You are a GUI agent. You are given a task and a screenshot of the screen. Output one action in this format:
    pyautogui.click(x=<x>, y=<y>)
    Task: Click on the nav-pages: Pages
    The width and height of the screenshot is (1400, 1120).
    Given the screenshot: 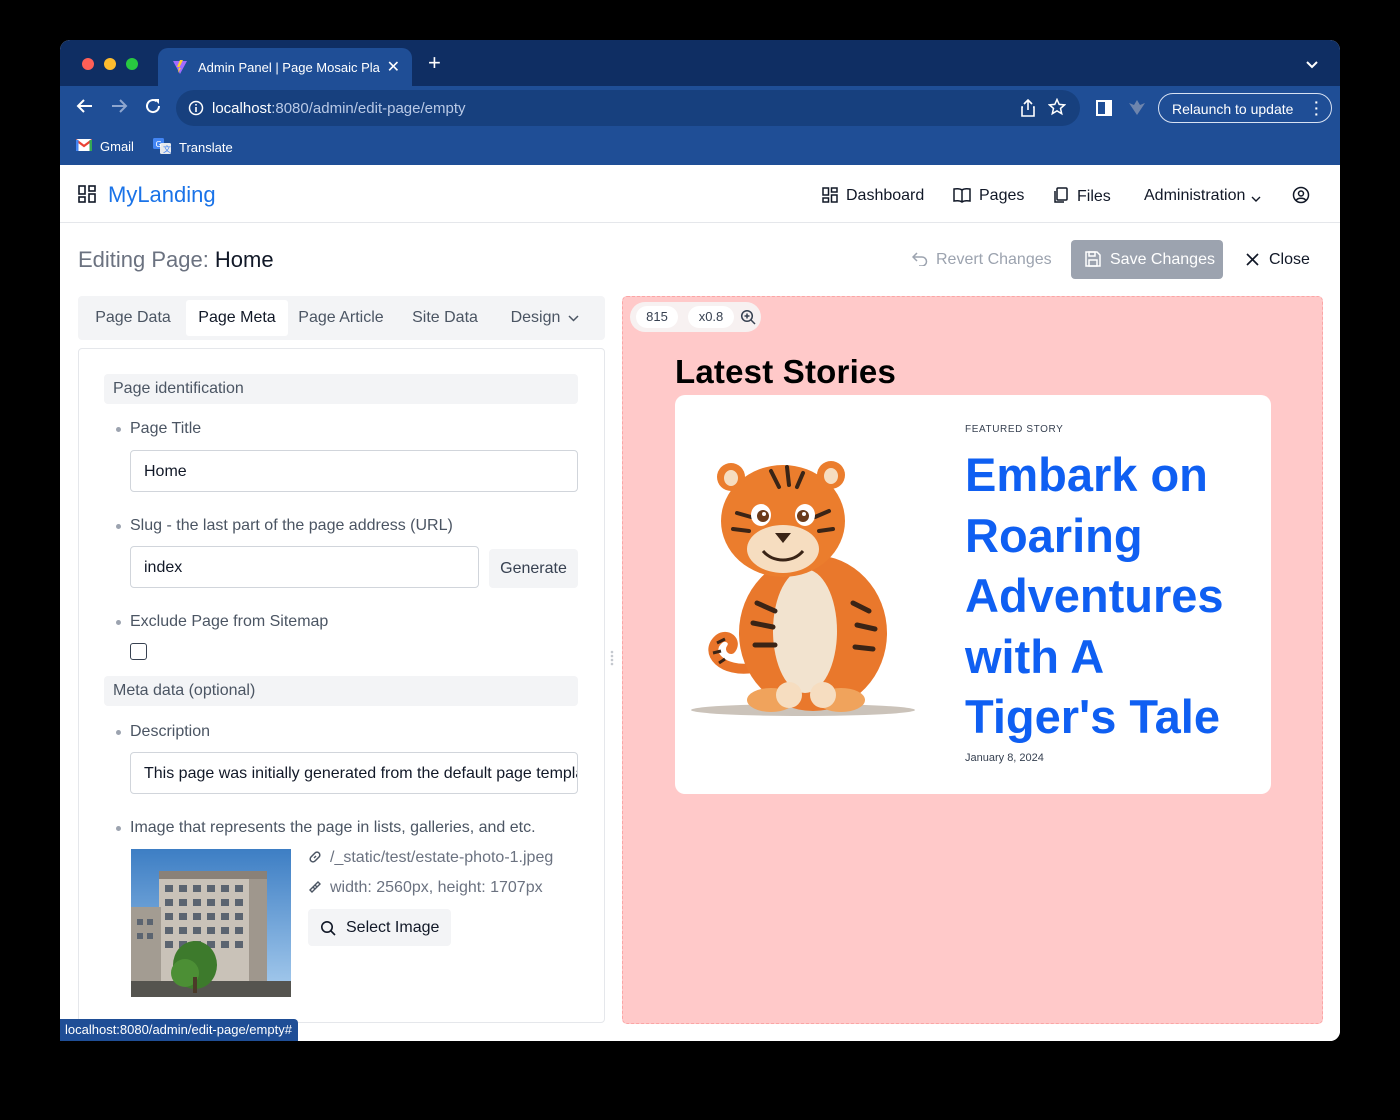 What is the action you would take?
    pyautogui.click(x=988, y=196)
    